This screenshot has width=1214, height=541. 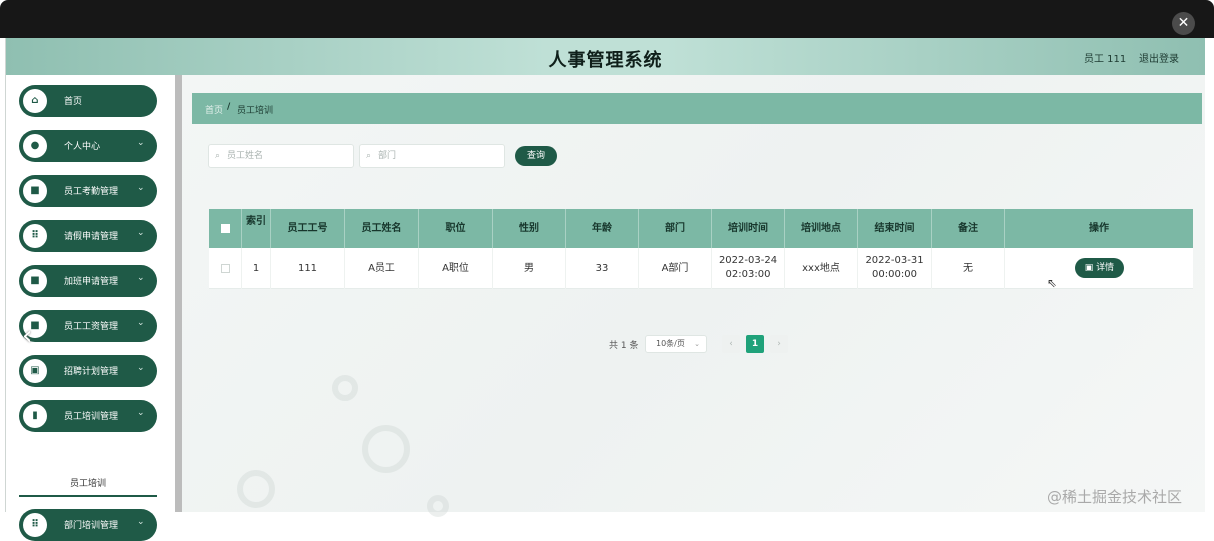 What do you see at coordinates (256, 228) in the screenshot?
I see `column-header: 索引` at bounding box center [256, 228].